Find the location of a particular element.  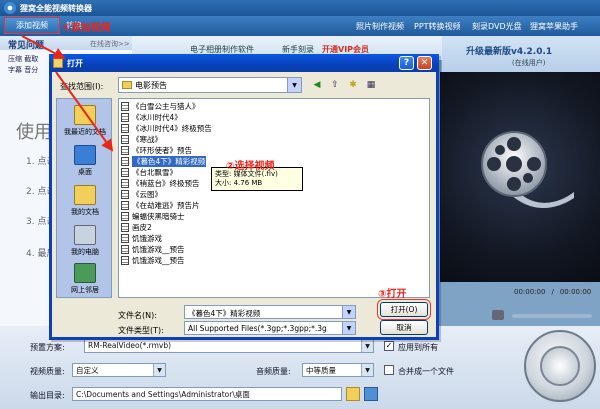

place-label: 我的电脑 is located at coordinates (85, 252).